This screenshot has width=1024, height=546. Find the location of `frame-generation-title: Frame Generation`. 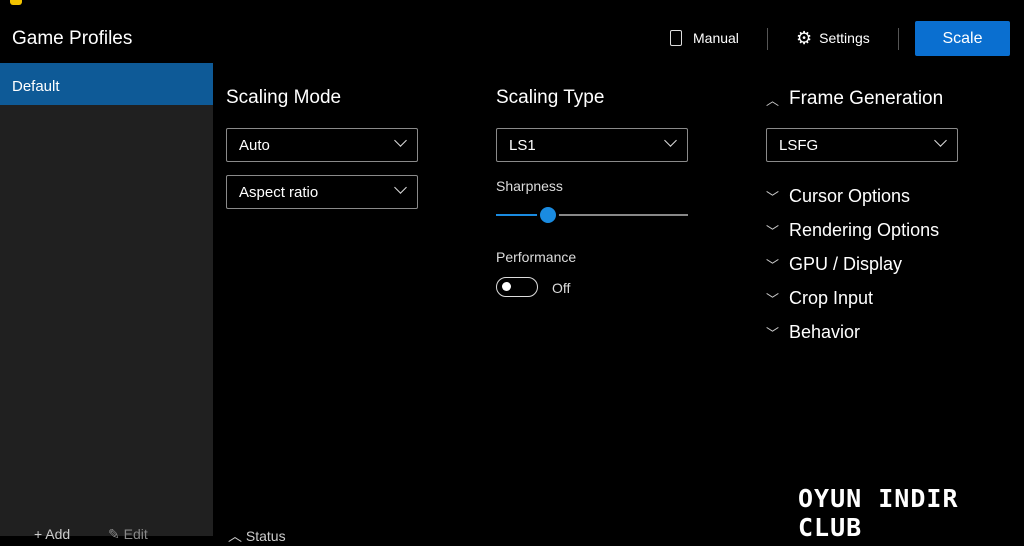

frame-generation-title: Frame Generation is located at coordinates (866, 98).